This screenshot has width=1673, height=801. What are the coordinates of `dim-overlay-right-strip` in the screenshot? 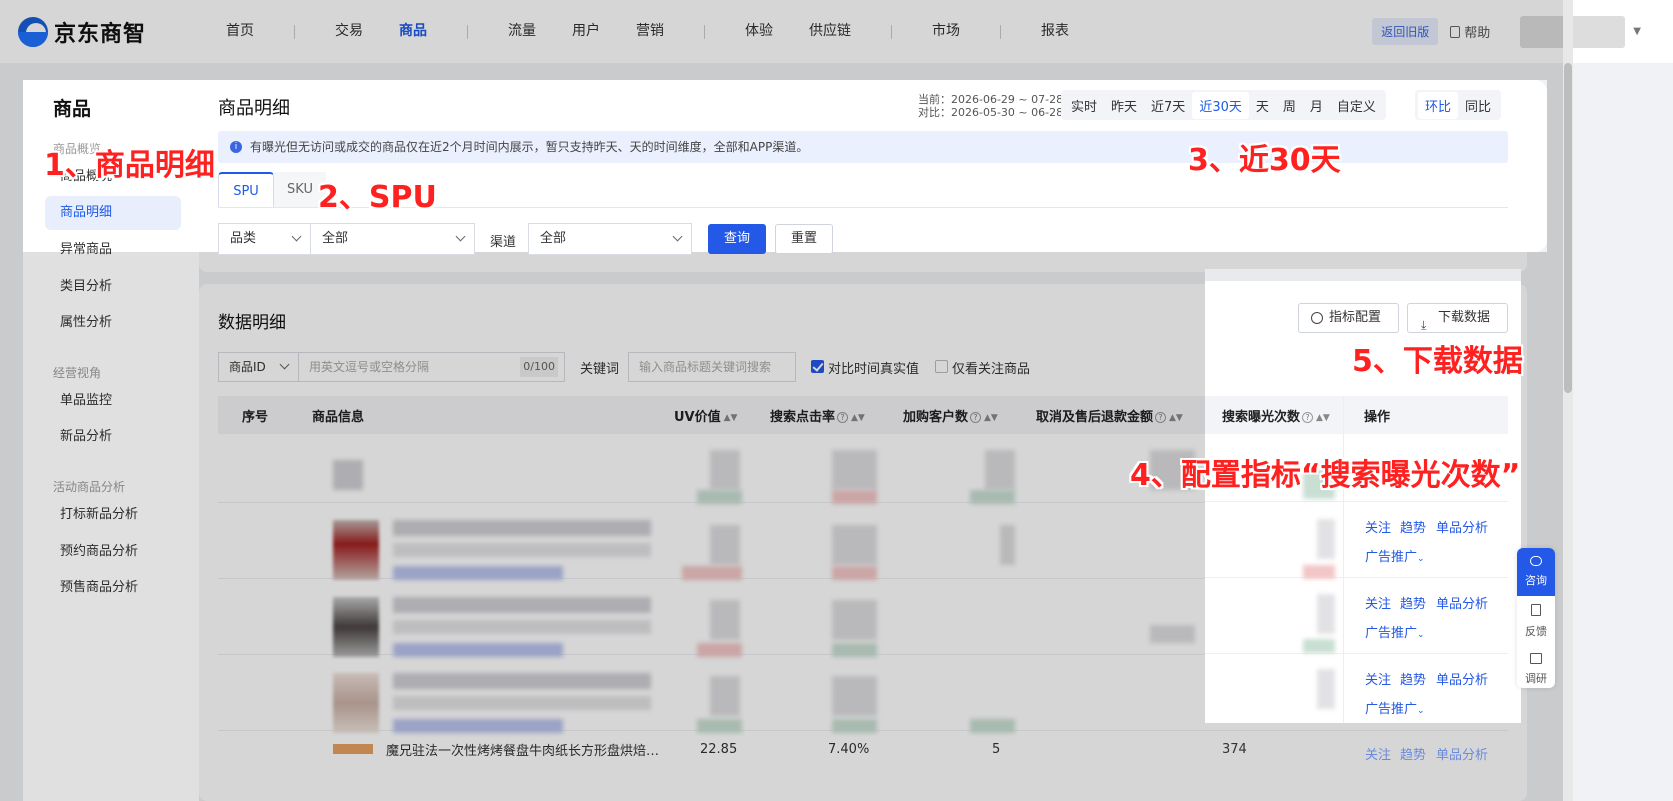 It's located at (1542, 542).